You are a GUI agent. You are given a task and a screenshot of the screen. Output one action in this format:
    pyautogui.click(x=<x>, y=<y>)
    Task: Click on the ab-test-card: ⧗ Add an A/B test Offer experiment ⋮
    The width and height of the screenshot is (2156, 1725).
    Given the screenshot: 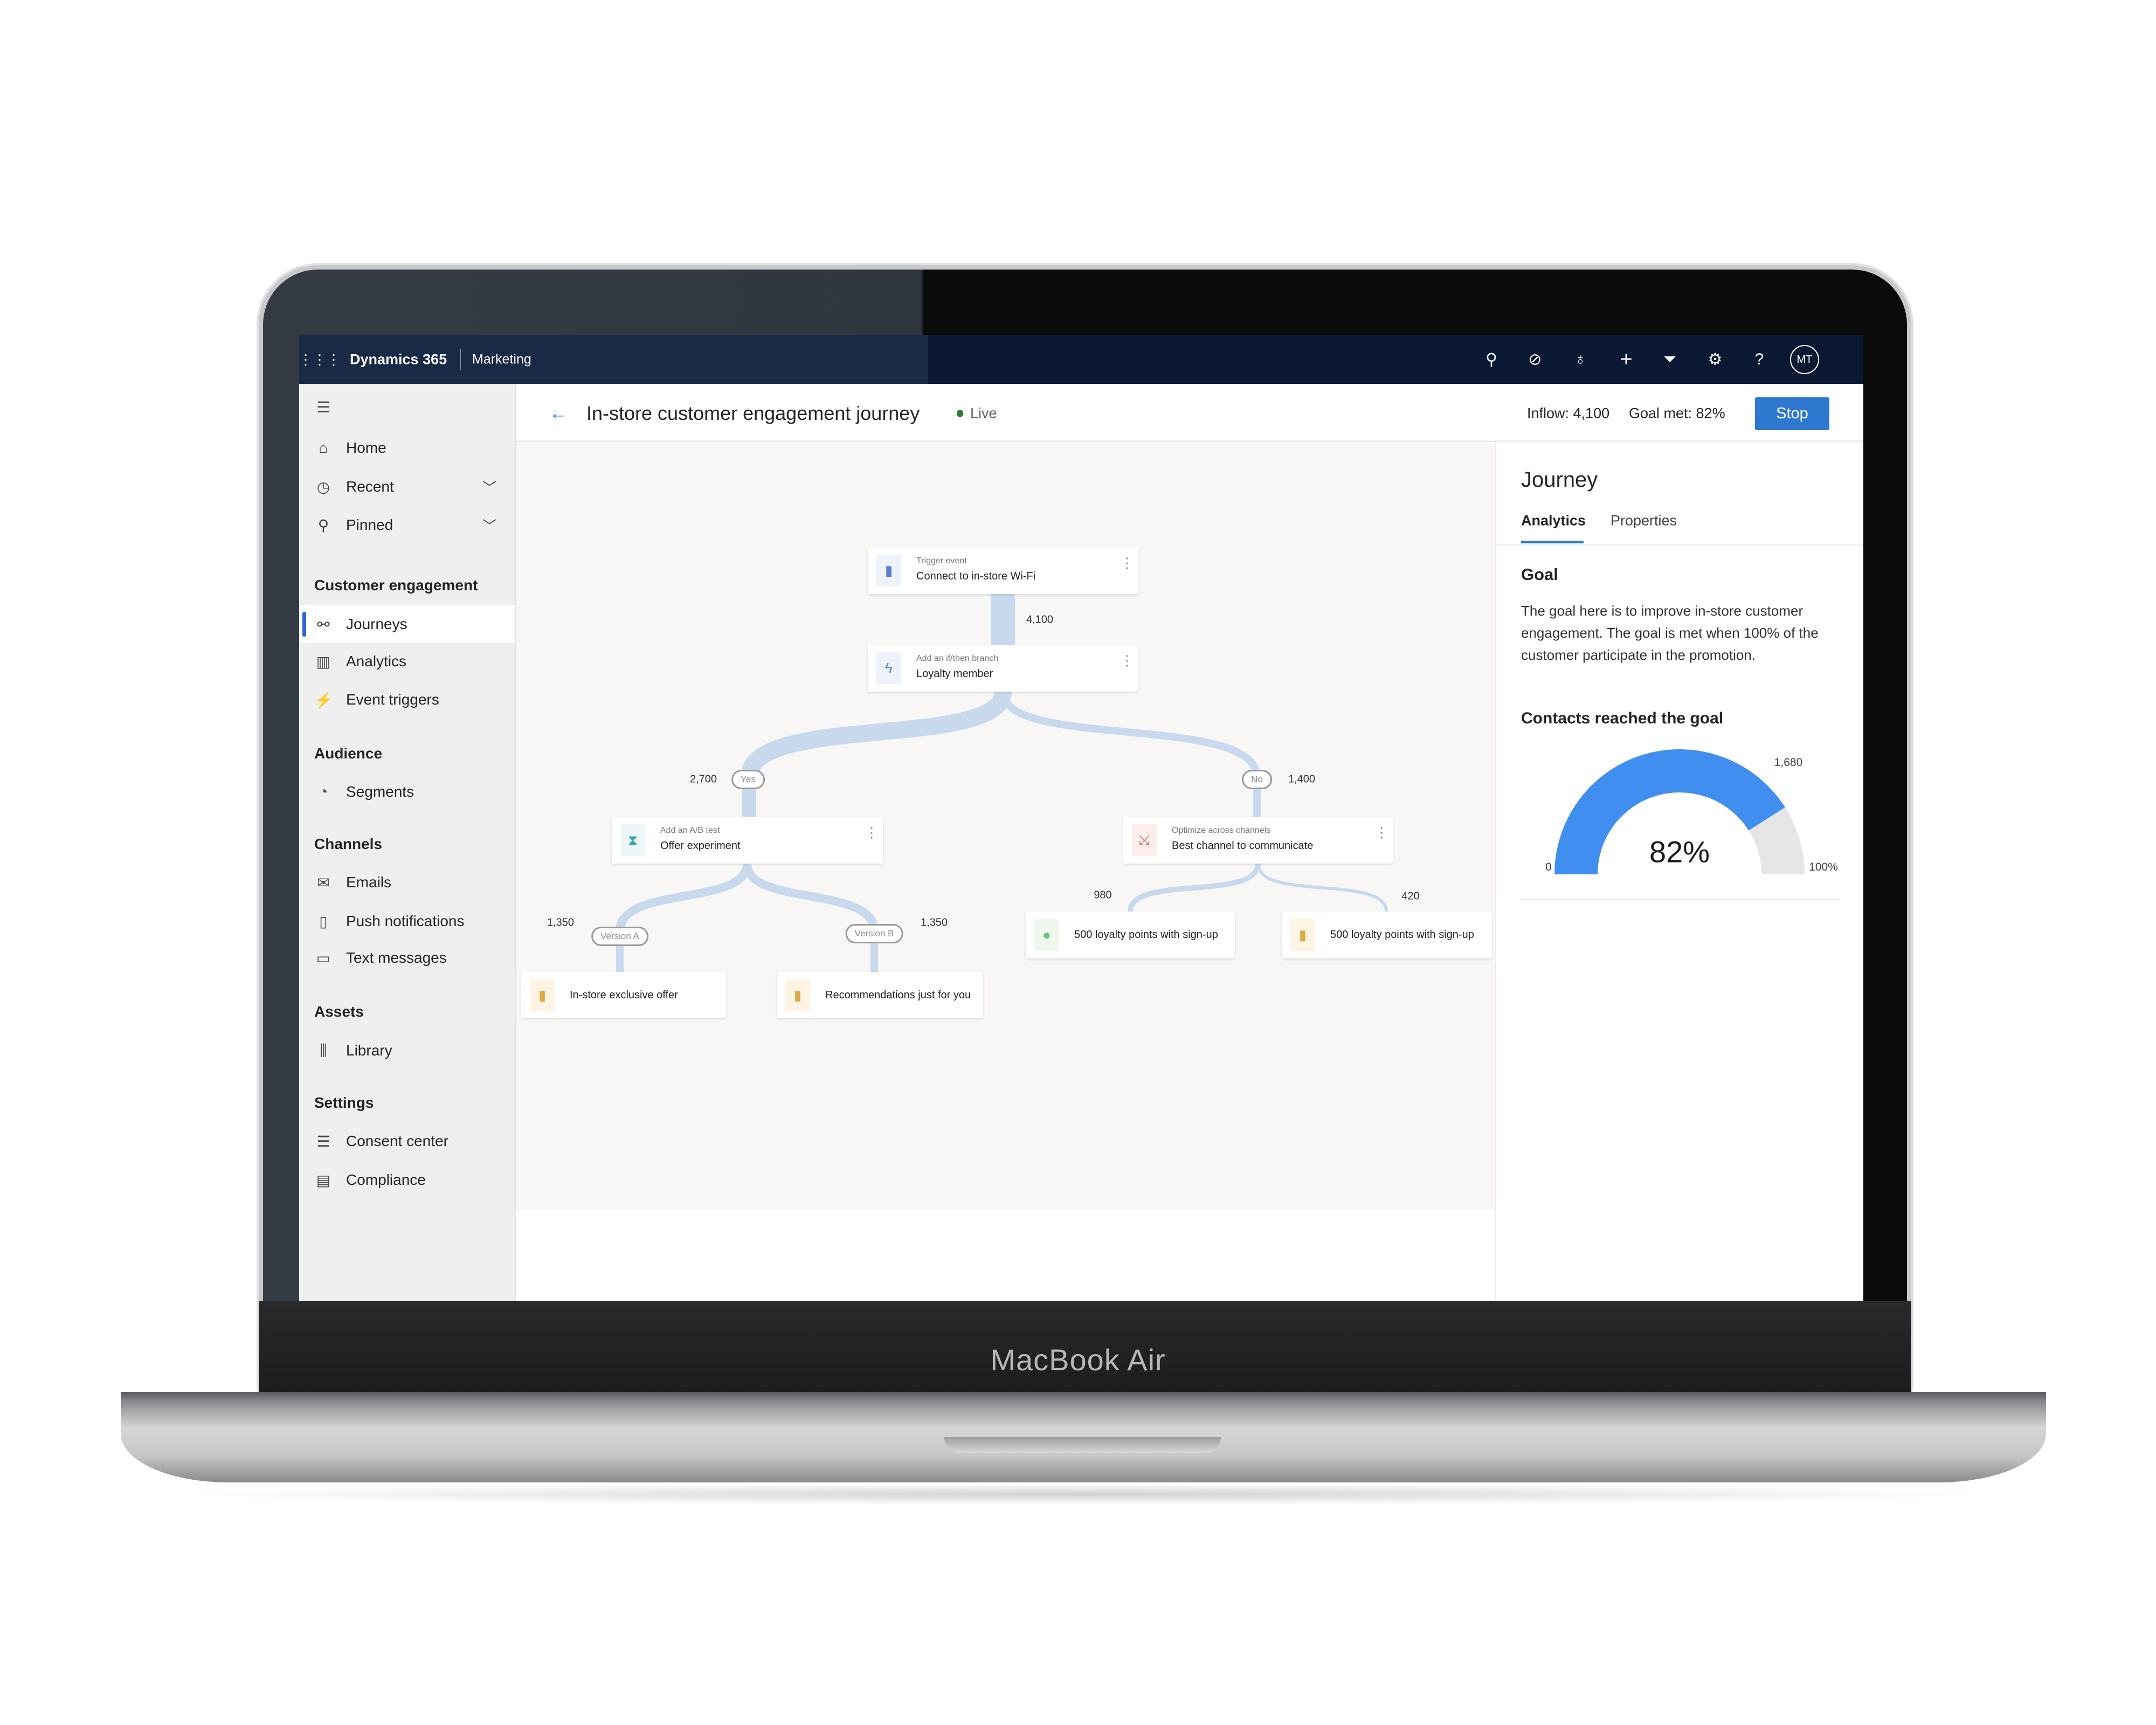 What is the action you would take?
    pyautogui.click(x=747, y=840)
    